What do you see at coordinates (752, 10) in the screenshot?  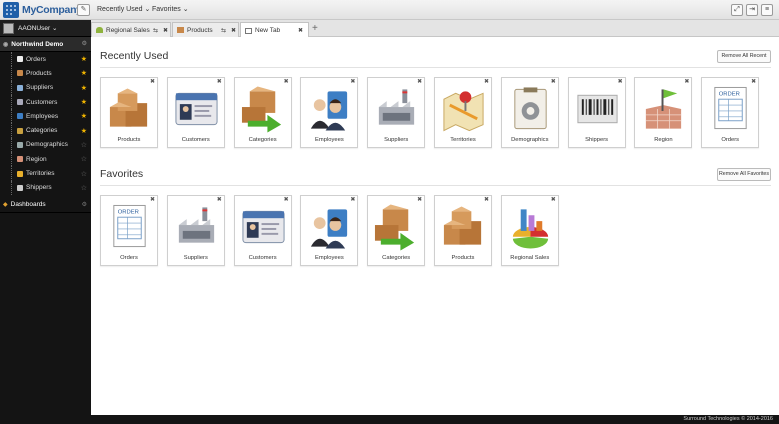 I see `logout-icon: ⇥` at bounding box center [752, 10].